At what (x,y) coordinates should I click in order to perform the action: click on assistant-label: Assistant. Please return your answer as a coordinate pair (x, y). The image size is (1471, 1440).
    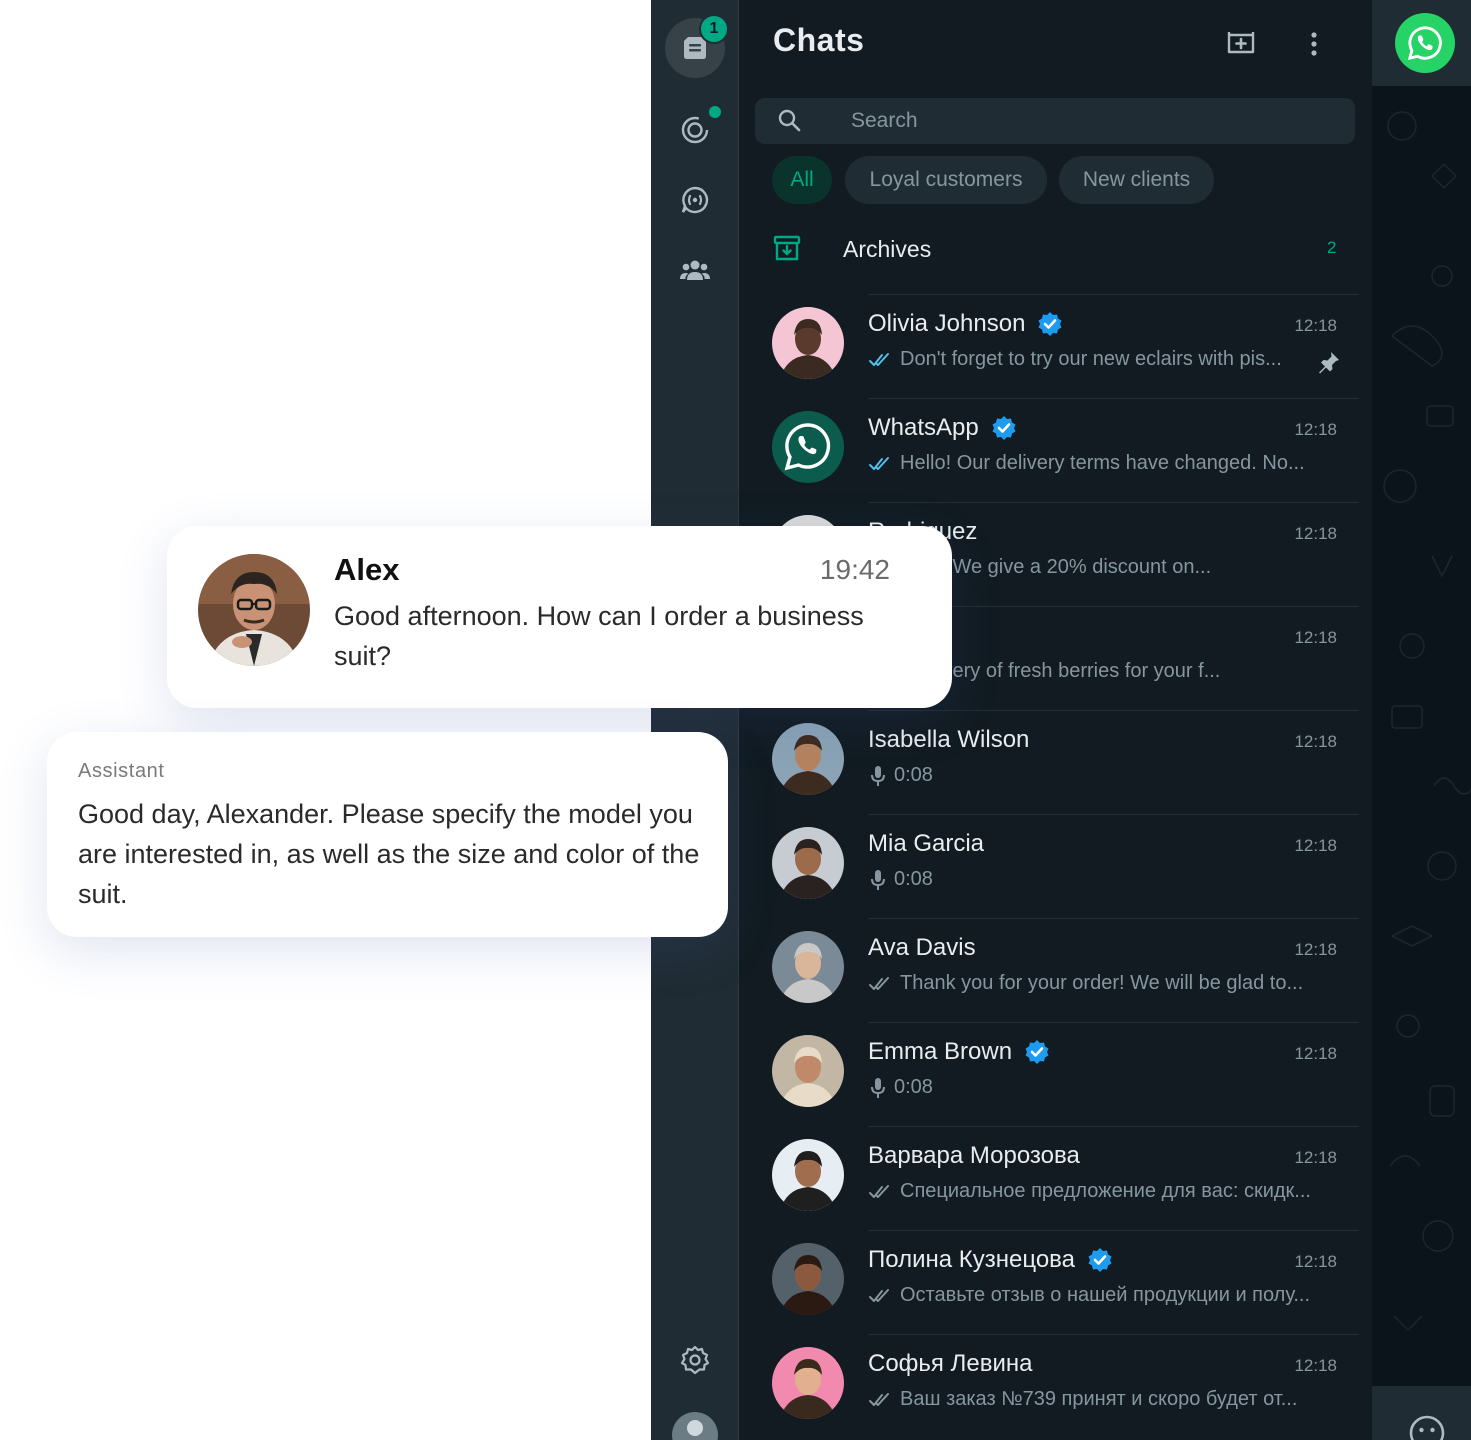
    Looking at the image, I should click on (121, 771).